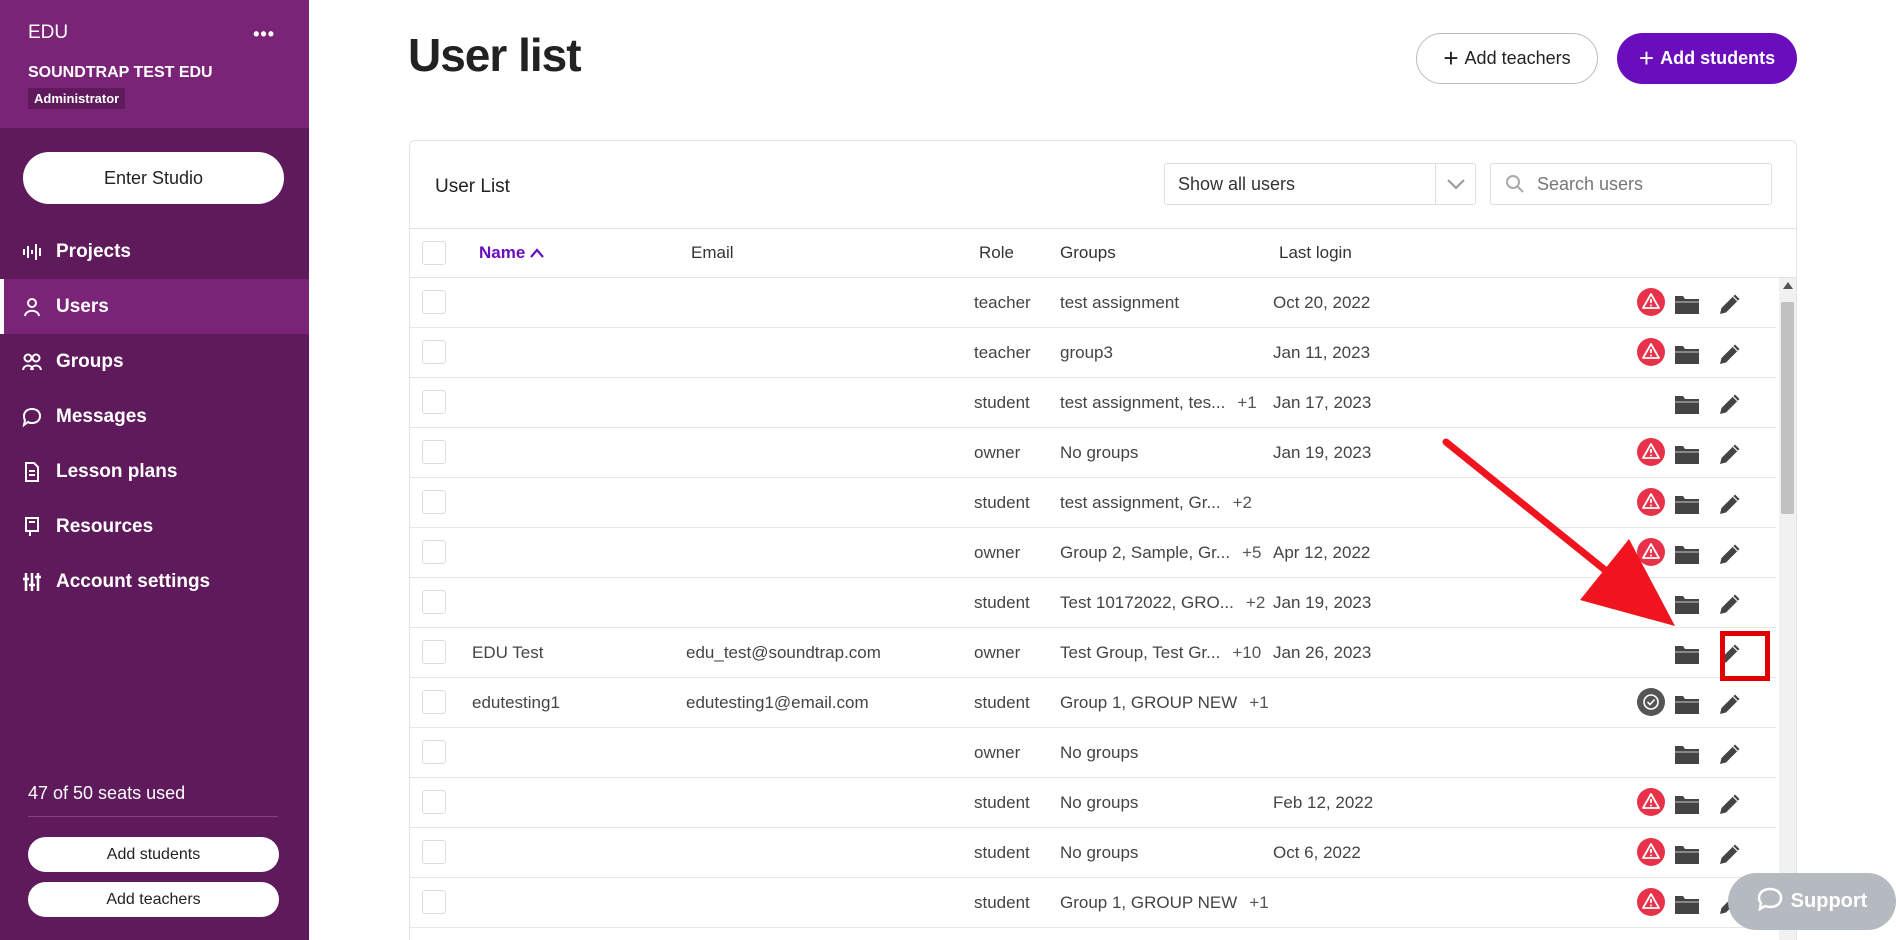 The width and height of the screenshot is (1896, 940). I want to click on table-row: student No groups Oct 6, 2022, so click(1093, 853).